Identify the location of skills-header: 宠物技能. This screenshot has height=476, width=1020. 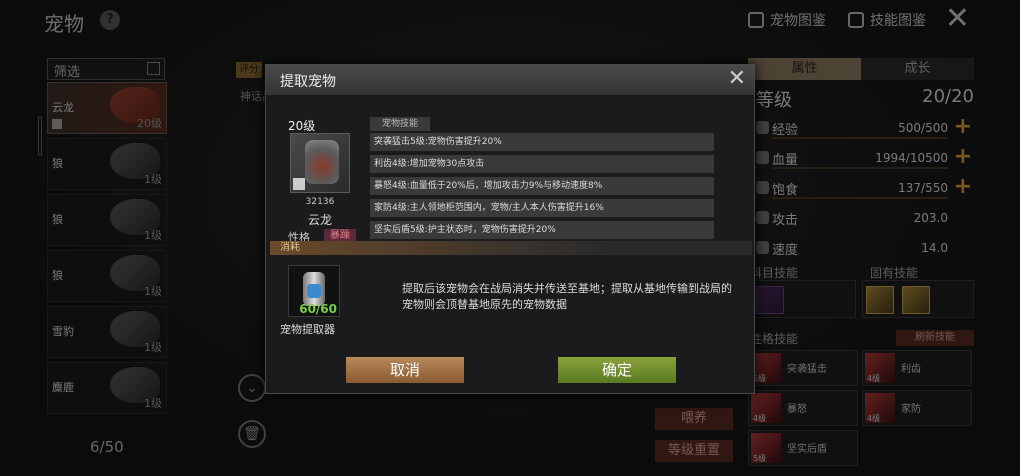
(400, 124).